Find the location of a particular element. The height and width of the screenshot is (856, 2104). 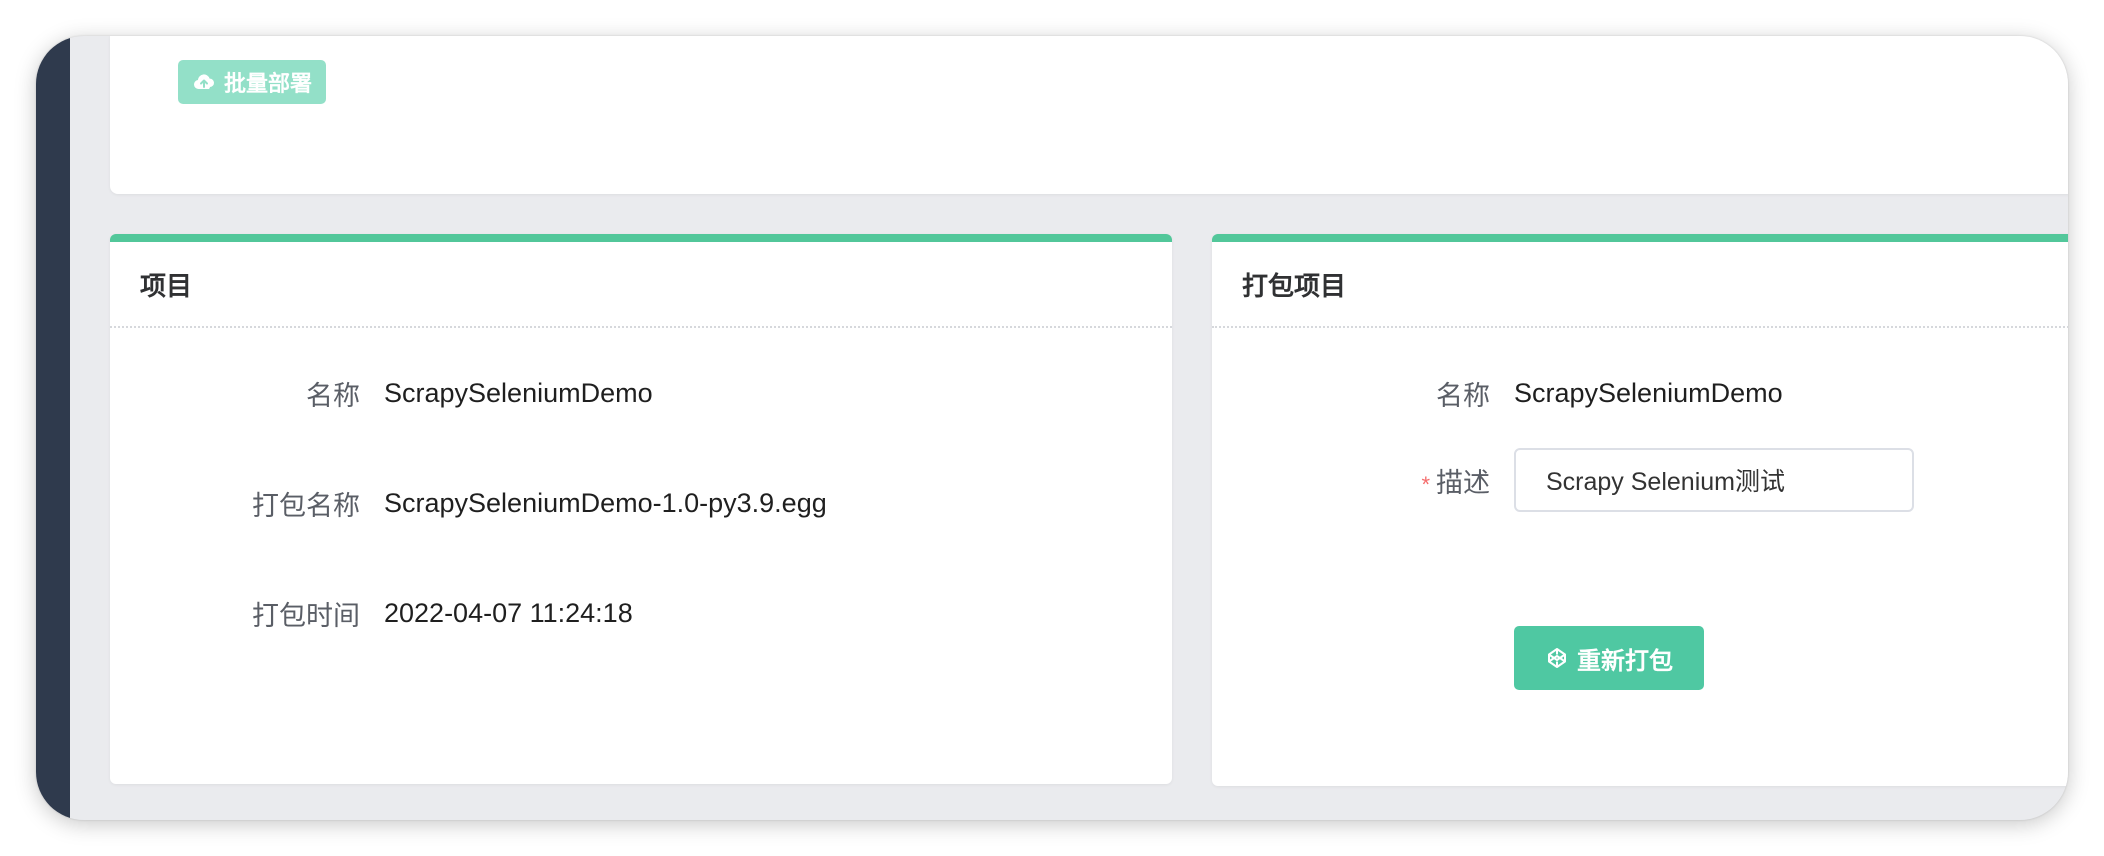

description-label-wrap: * 描述 is located at coordinates (1351, 480).